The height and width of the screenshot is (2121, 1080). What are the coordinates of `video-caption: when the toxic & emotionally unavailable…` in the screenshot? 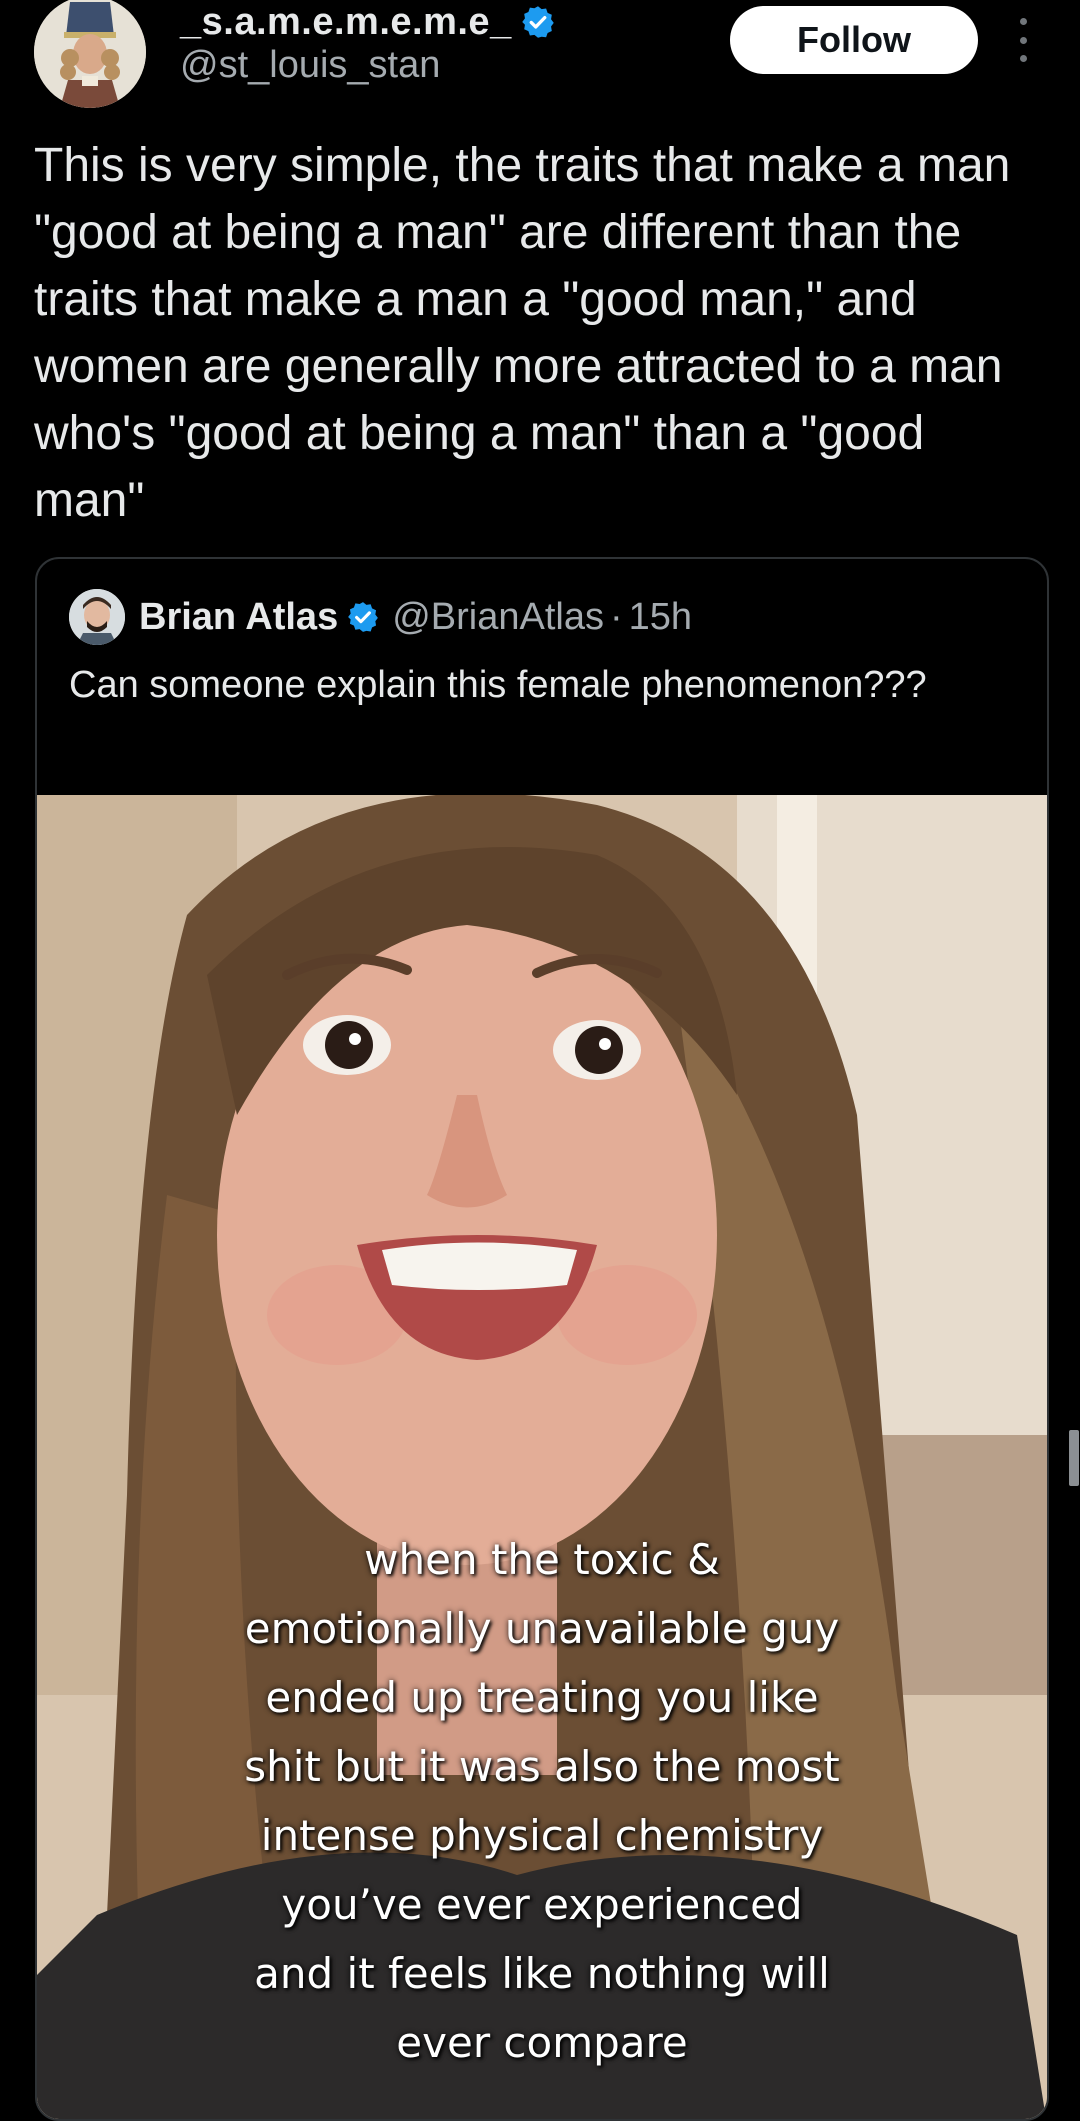 It's located at (542, 1801).